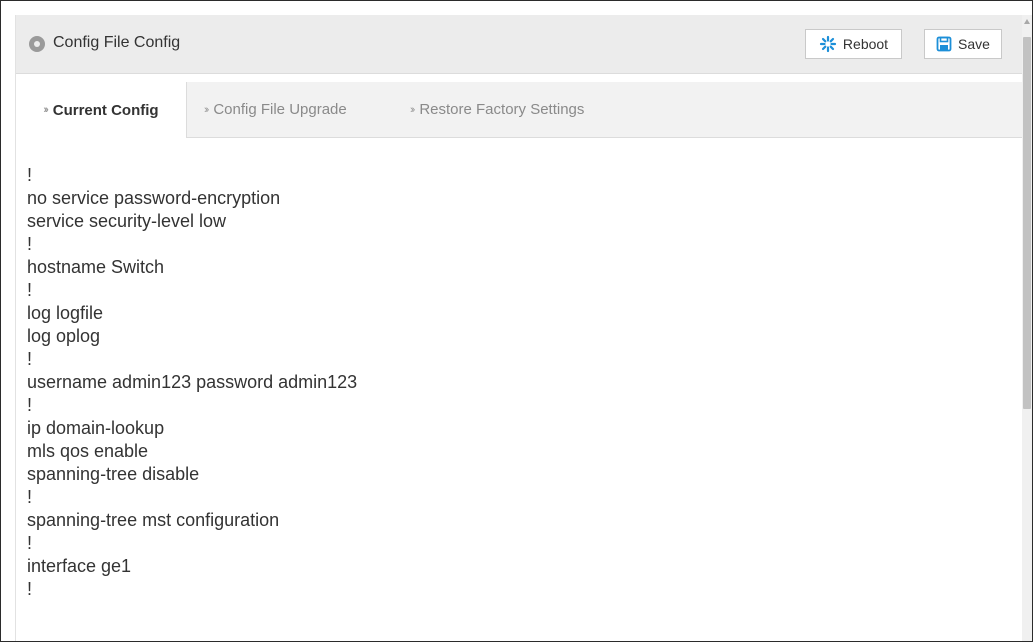 This screenshot has height=642, width=1033. Describe the element at coordinates (974, 44) in the screenshot. I see `save-button-label: Save` at that location.